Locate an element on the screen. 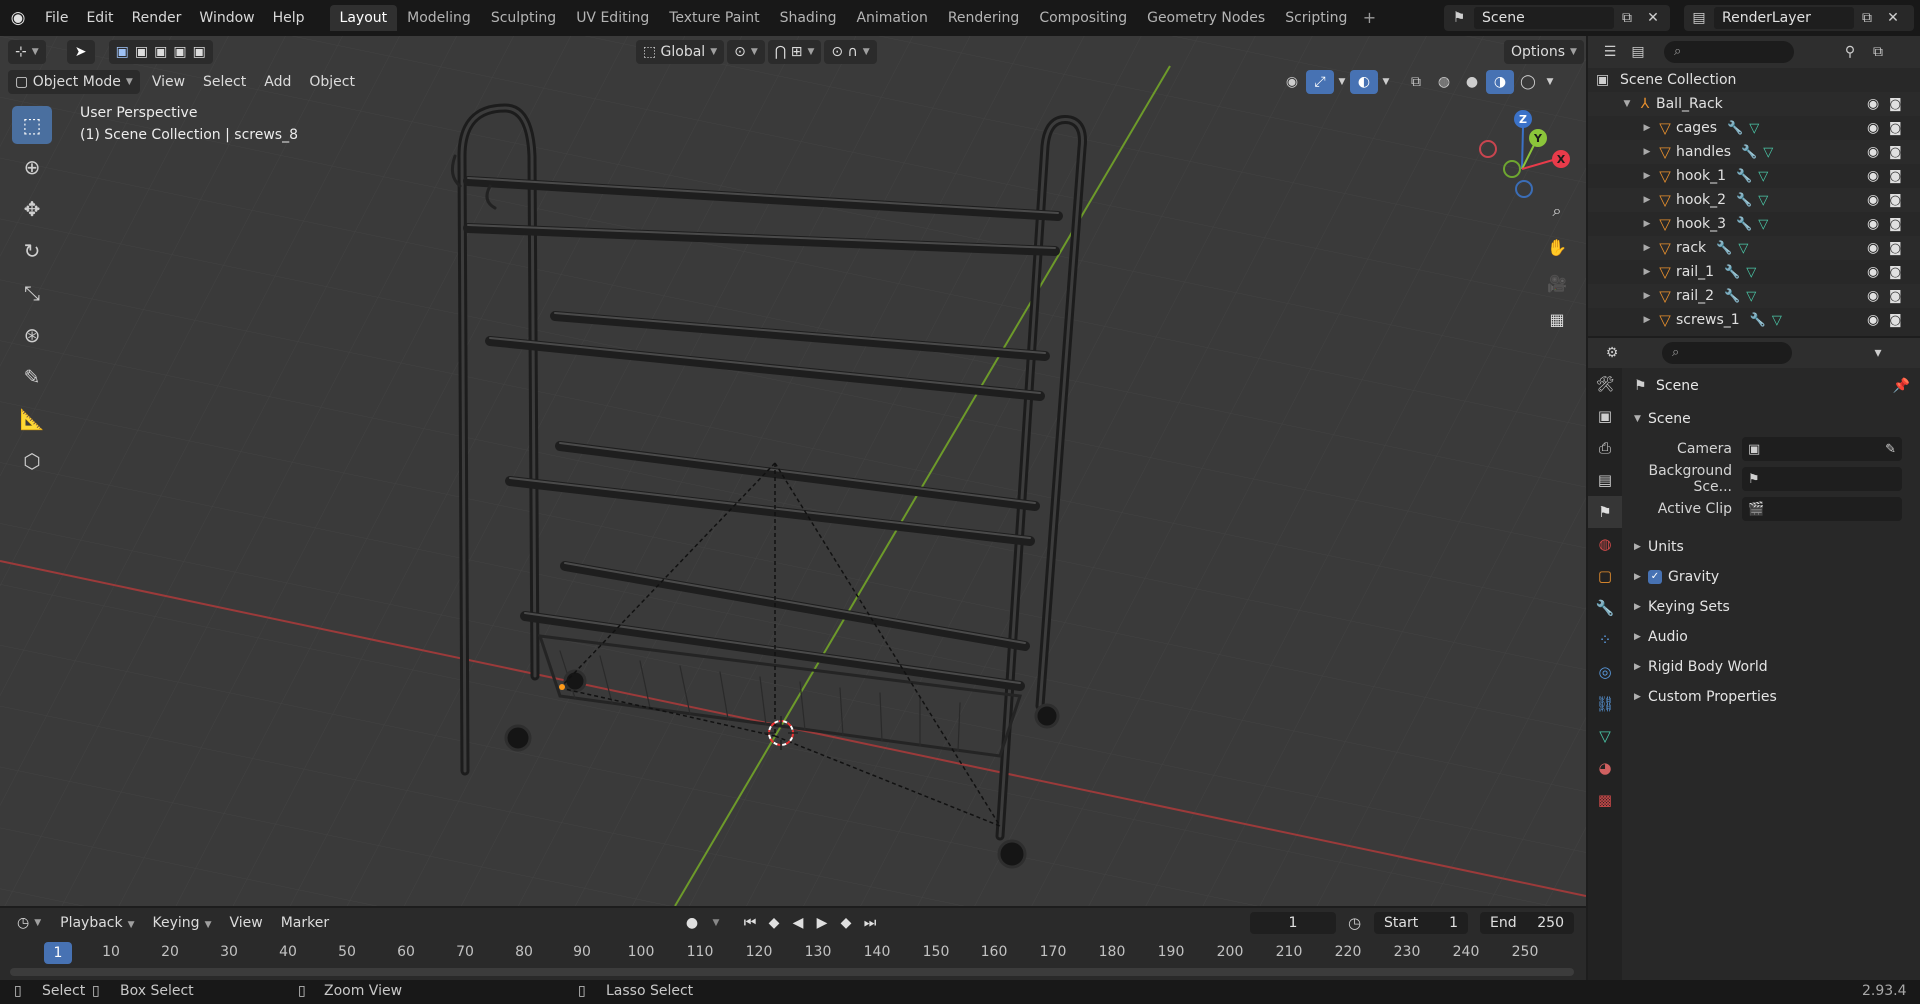 This screenshot has height=1004, width=1920. gizmo-toggle-icon: ⤢ is located at coordinates (1320, 82).